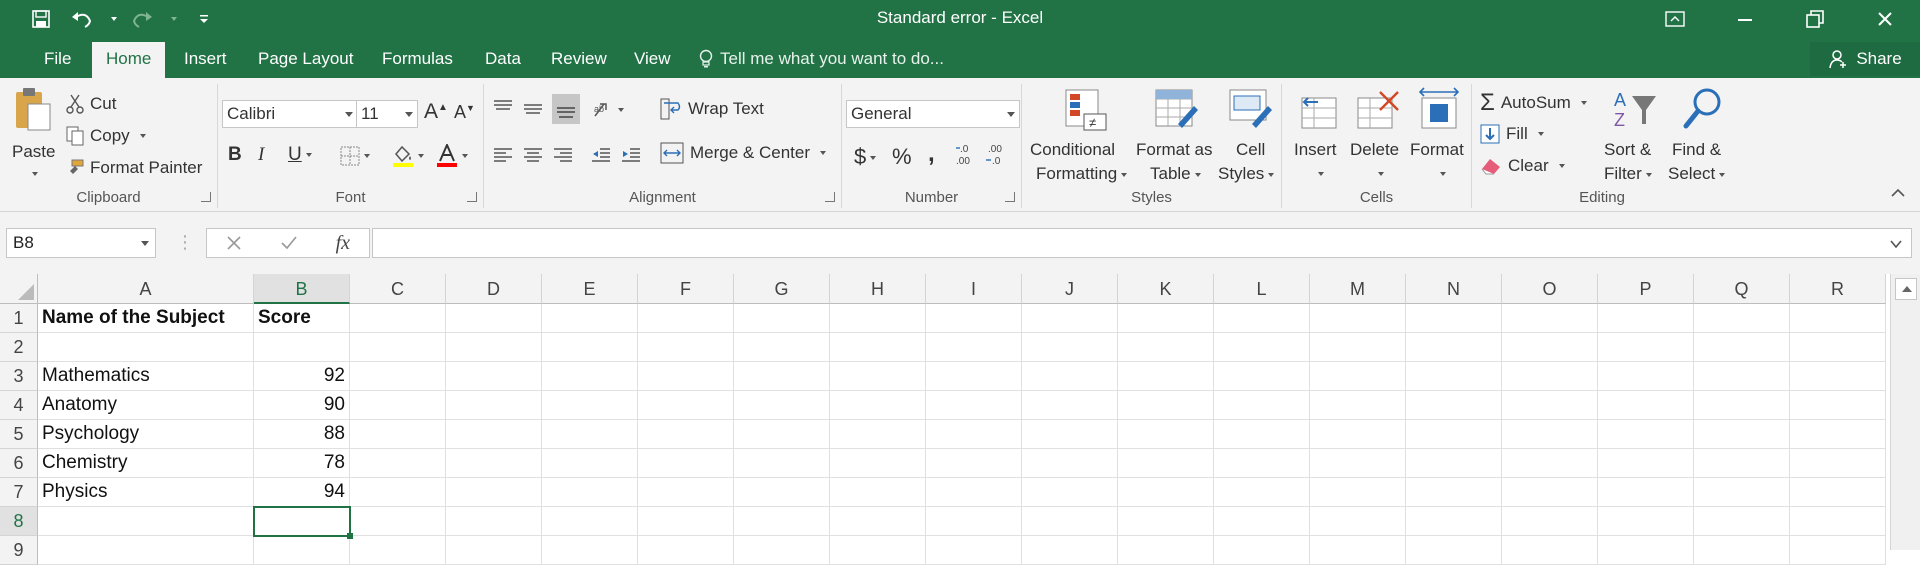  What do you see at coordinates (436, 112) in the screenshot?
I see `grow-font-button: A▲` at bounding box center [436, 112].